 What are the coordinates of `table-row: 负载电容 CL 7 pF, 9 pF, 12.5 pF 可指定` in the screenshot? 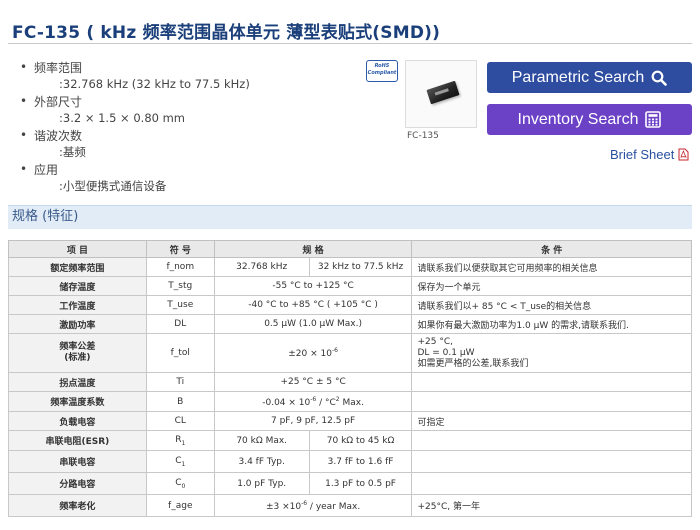 It's located at (350, 421).